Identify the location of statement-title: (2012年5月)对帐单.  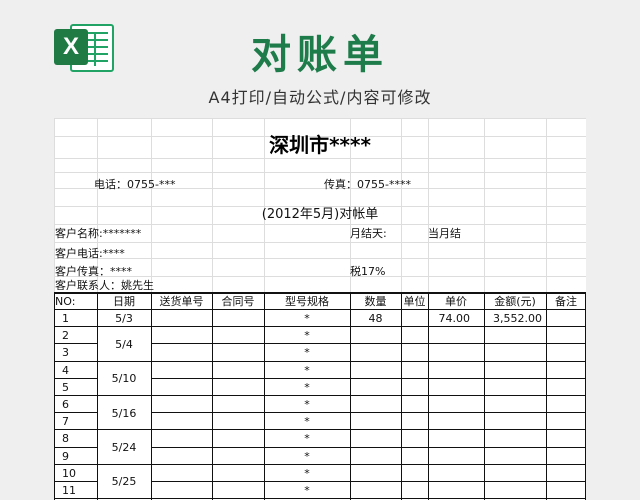
(320, 214).